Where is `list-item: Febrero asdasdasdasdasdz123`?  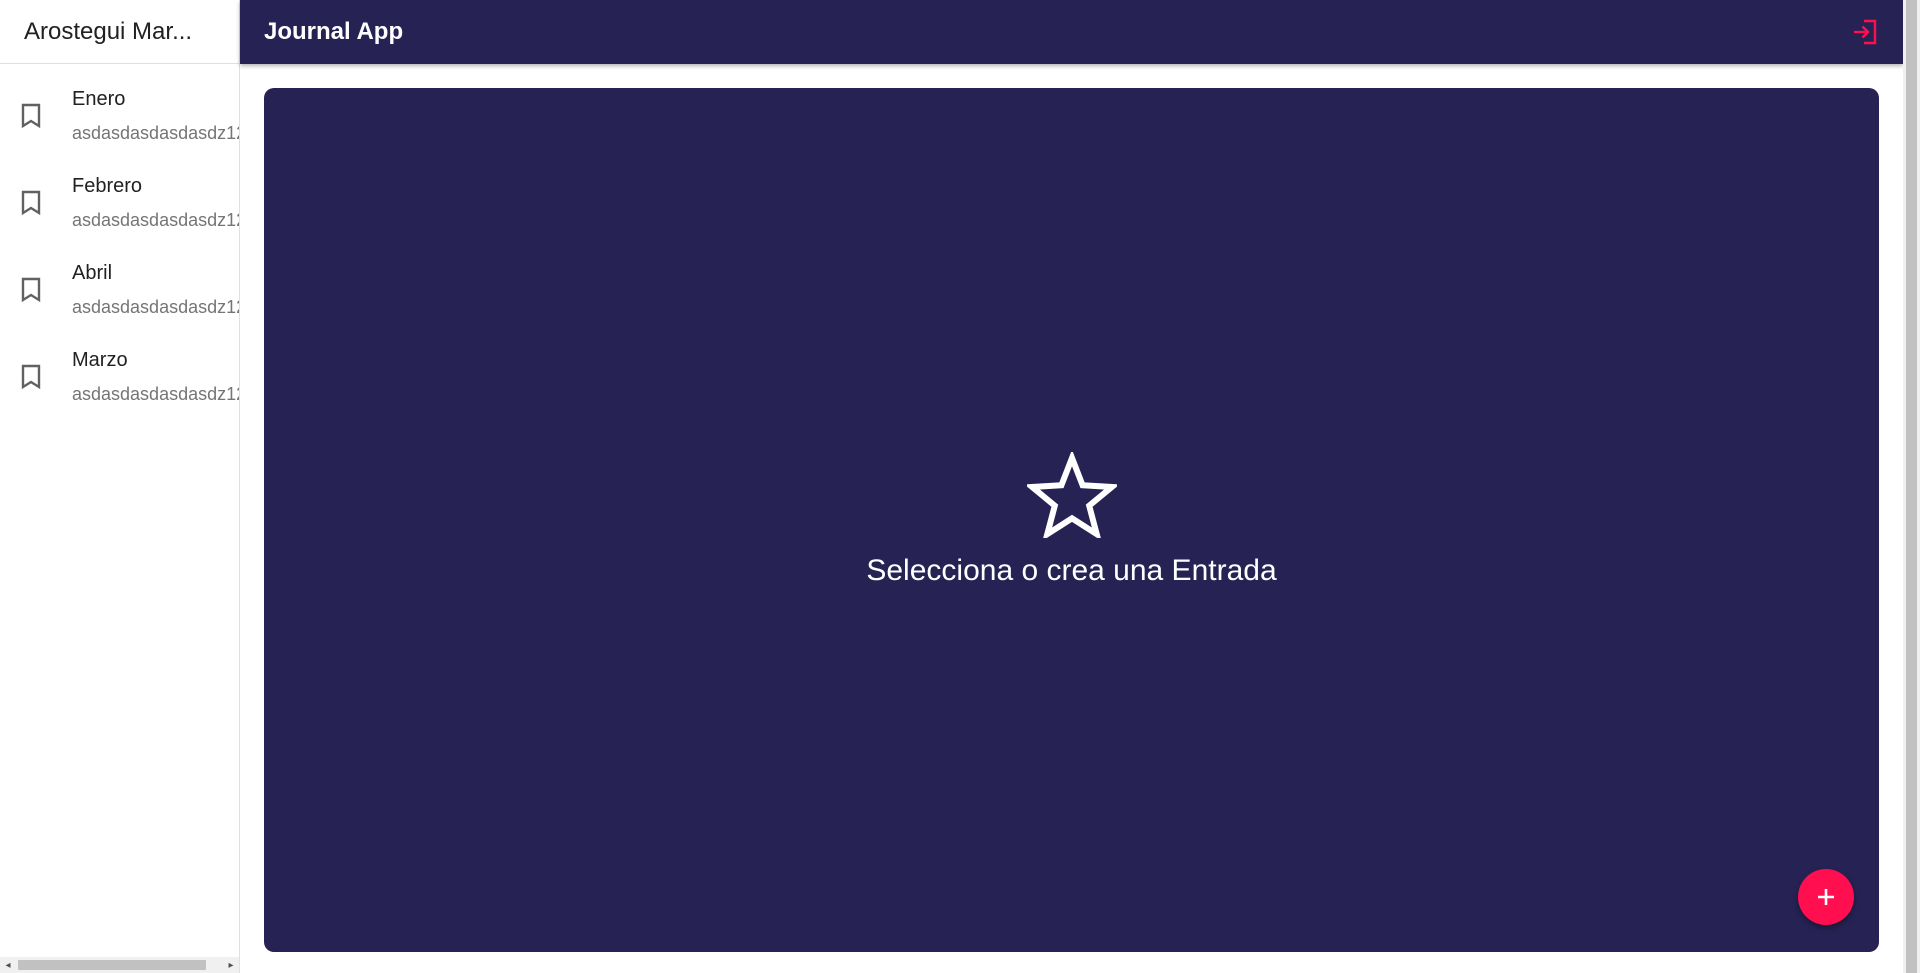
list-item: Febrero asdasdasdasdasdz123 is located at coordinates (119, 202).